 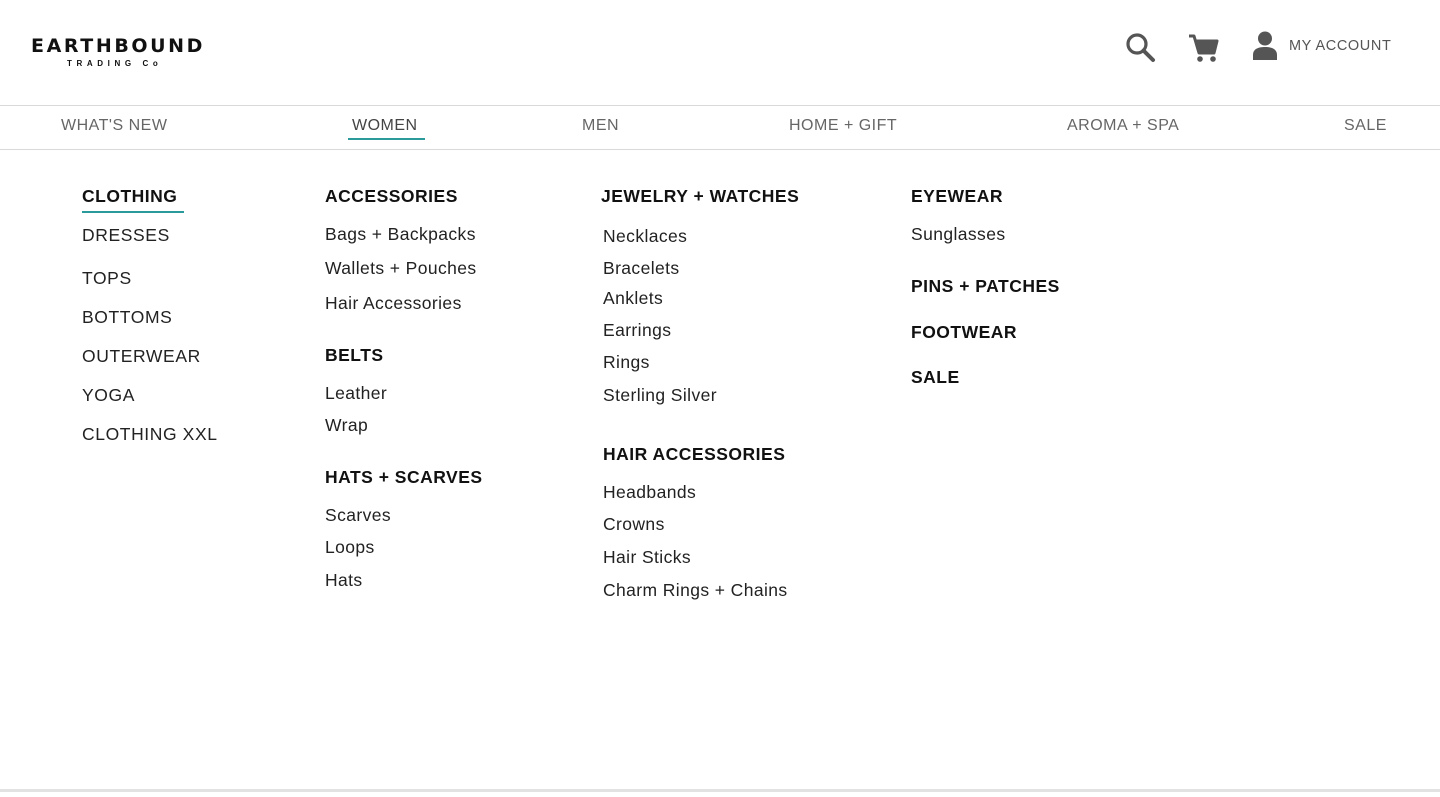 What do you see at coordinates (720, 52) in the screenshot?
I see `site-header: EARTHBOUND TRADING Co MY ACCOUNT` at bounding box center [720, 52].